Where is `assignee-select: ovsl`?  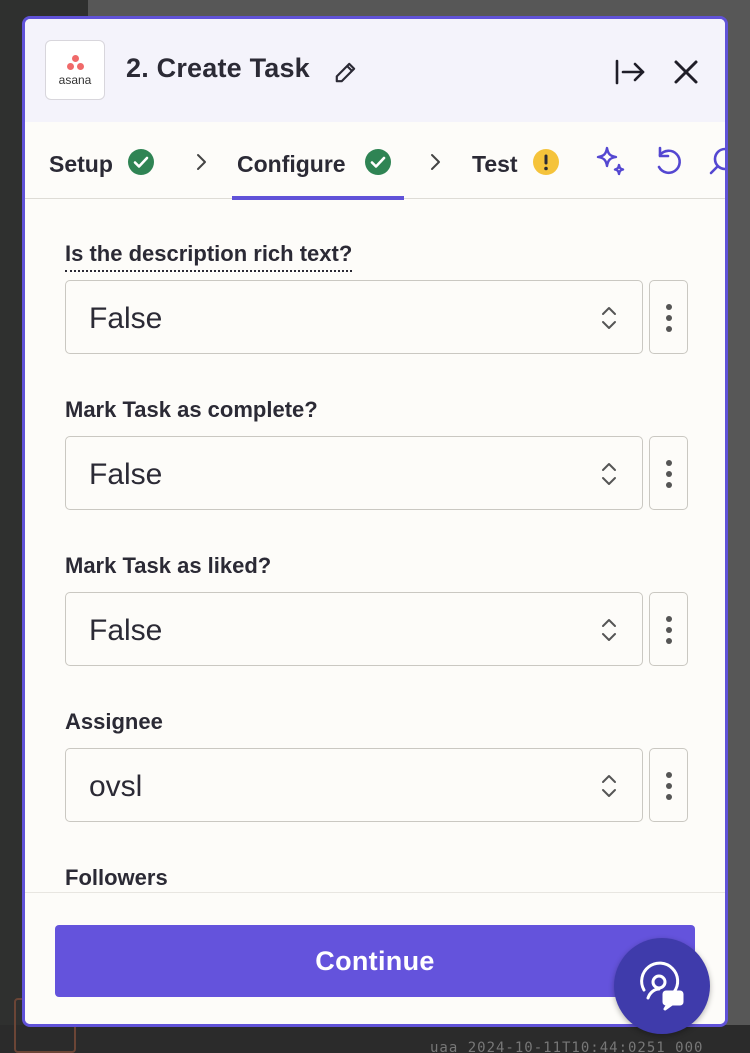
assignee-select: ovsl is located at coordinates (354, 785).